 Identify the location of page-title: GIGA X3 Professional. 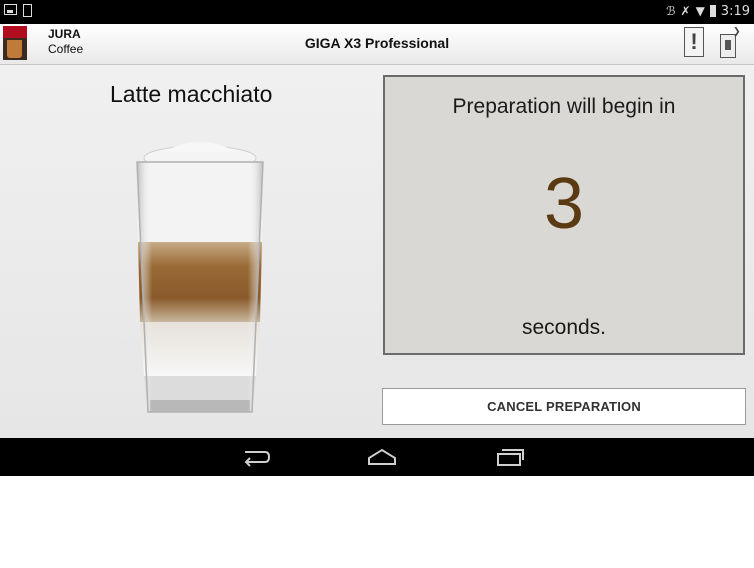
(377, 43).